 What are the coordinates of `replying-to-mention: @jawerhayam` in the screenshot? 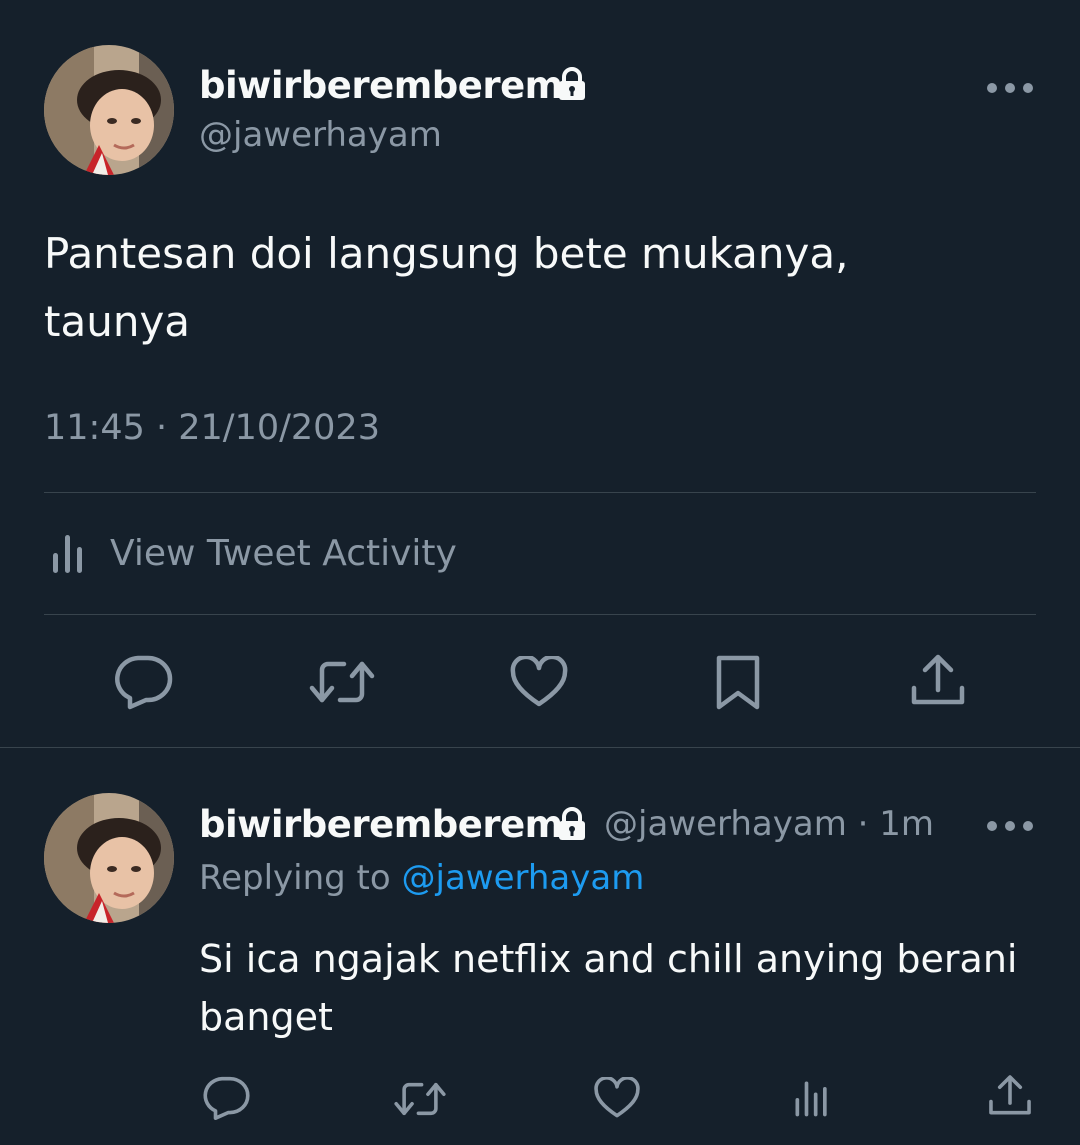 It's located at (523, 878).